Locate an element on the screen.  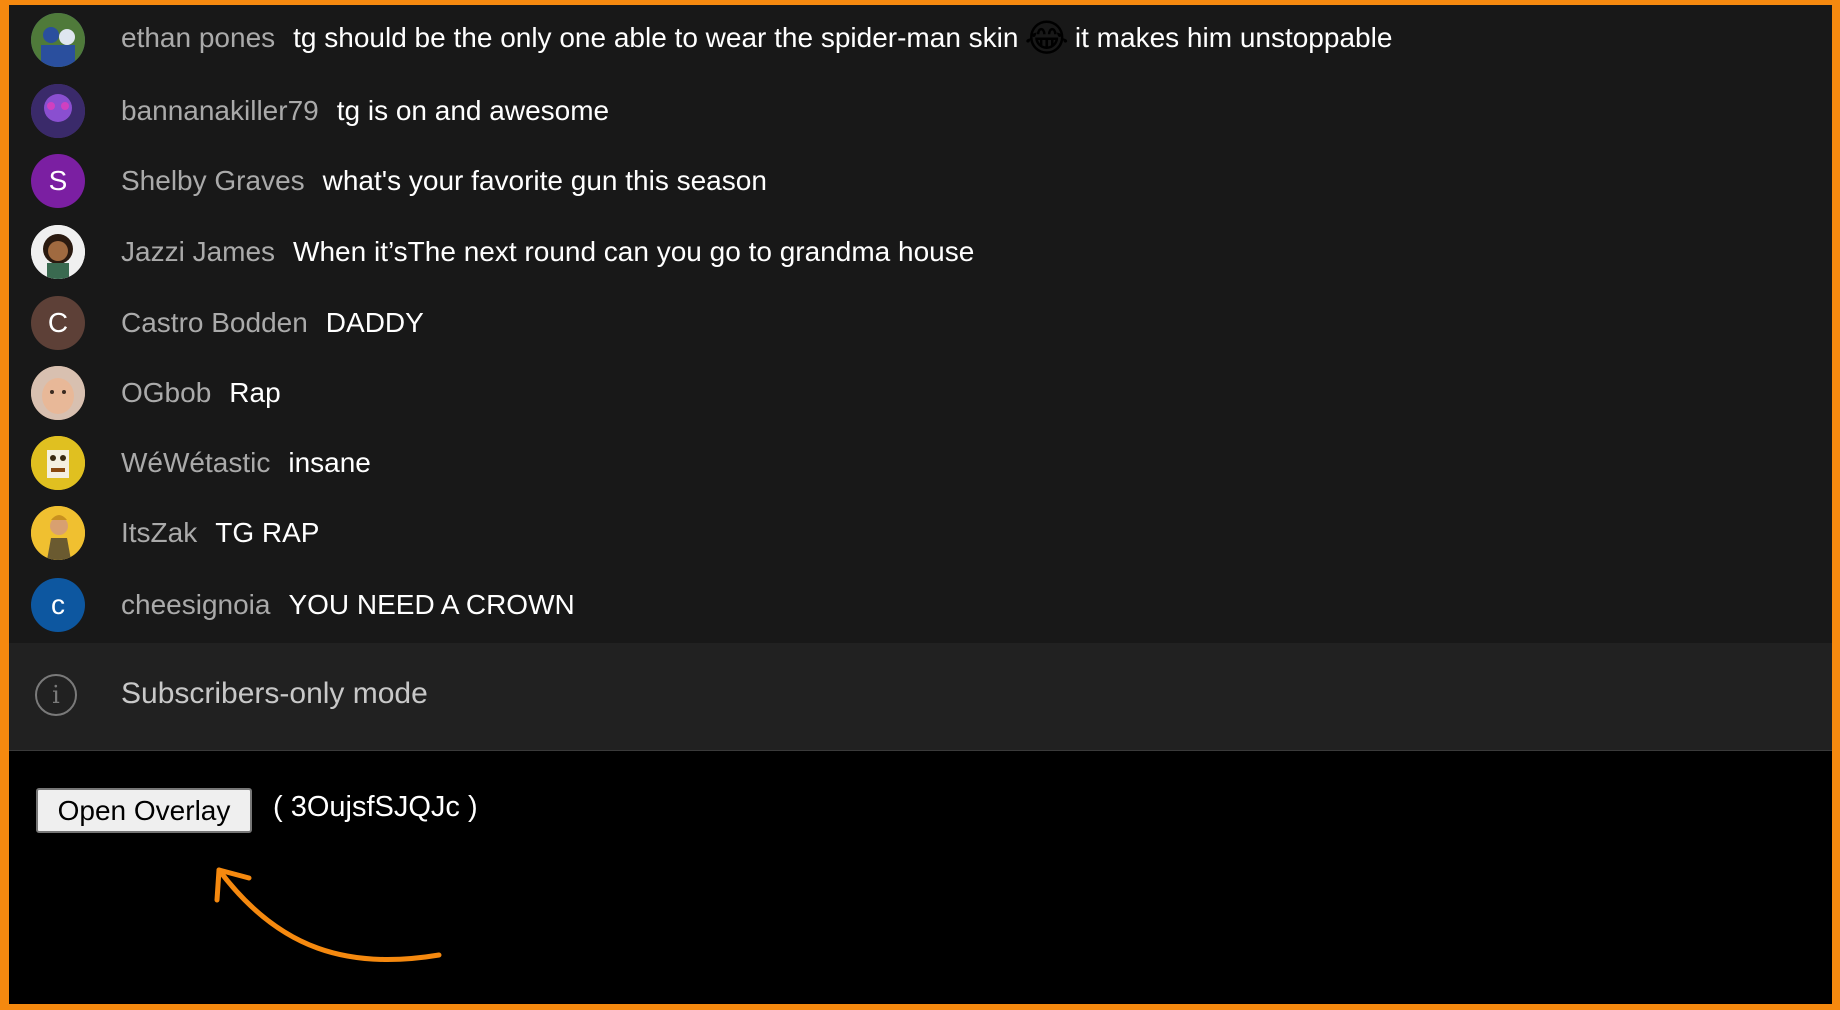
author-name: Shelby Graves is located at coordinates (213, 180).